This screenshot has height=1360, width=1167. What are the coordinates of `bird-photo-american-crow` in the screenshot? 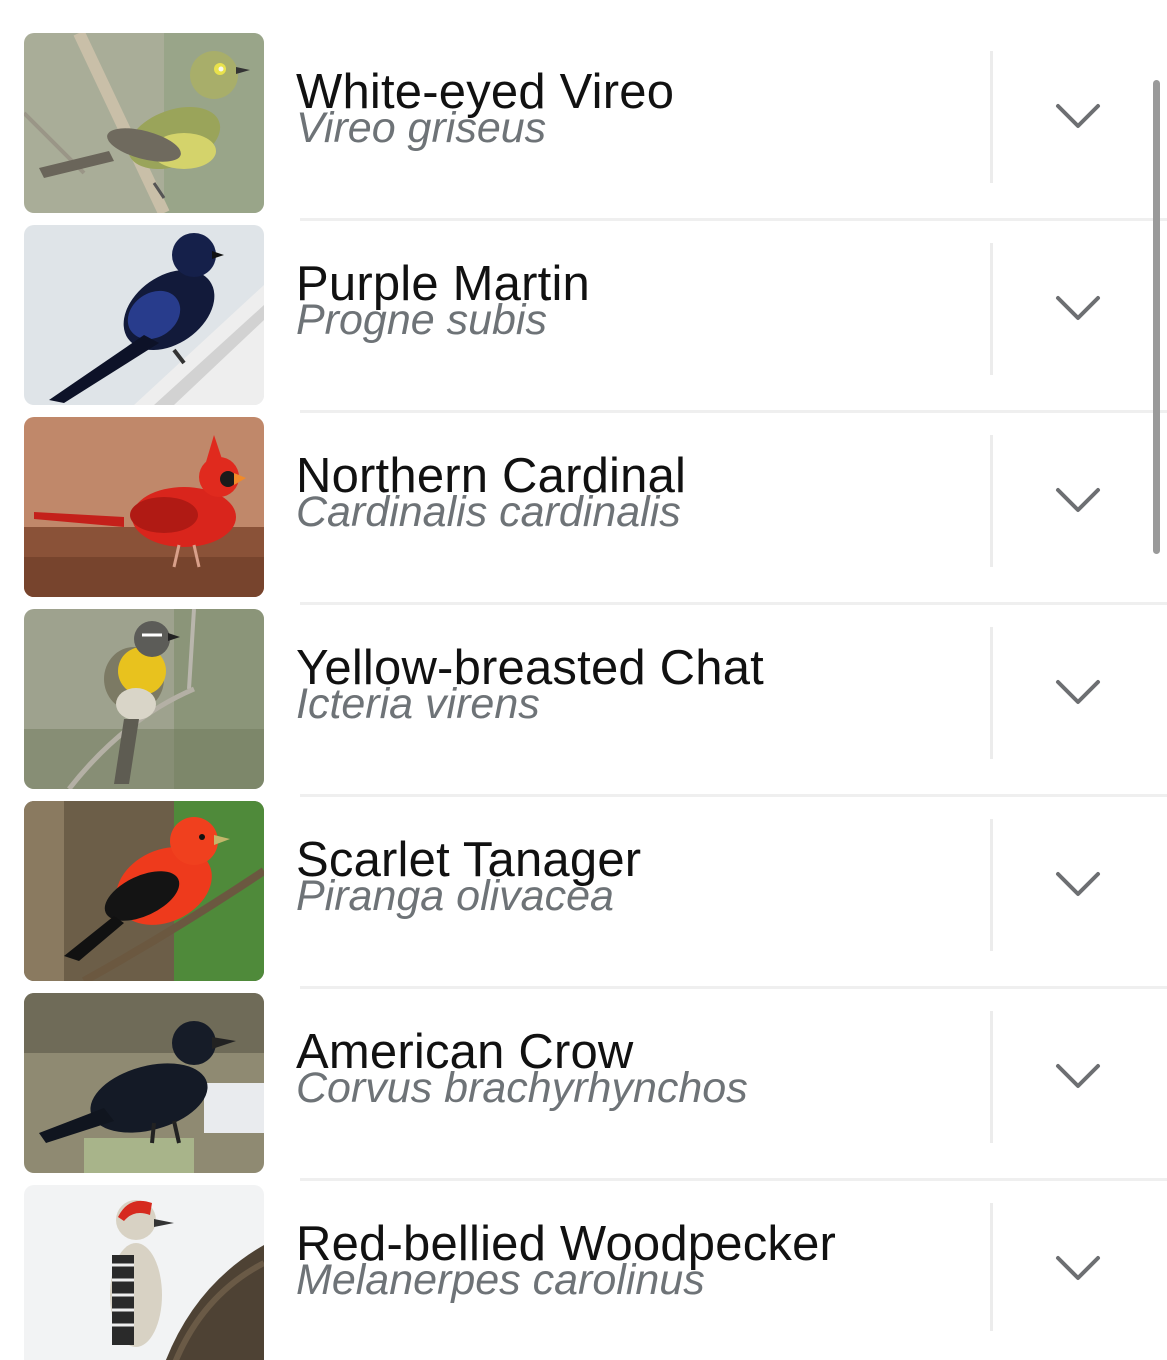 It's located at (144, 1083).